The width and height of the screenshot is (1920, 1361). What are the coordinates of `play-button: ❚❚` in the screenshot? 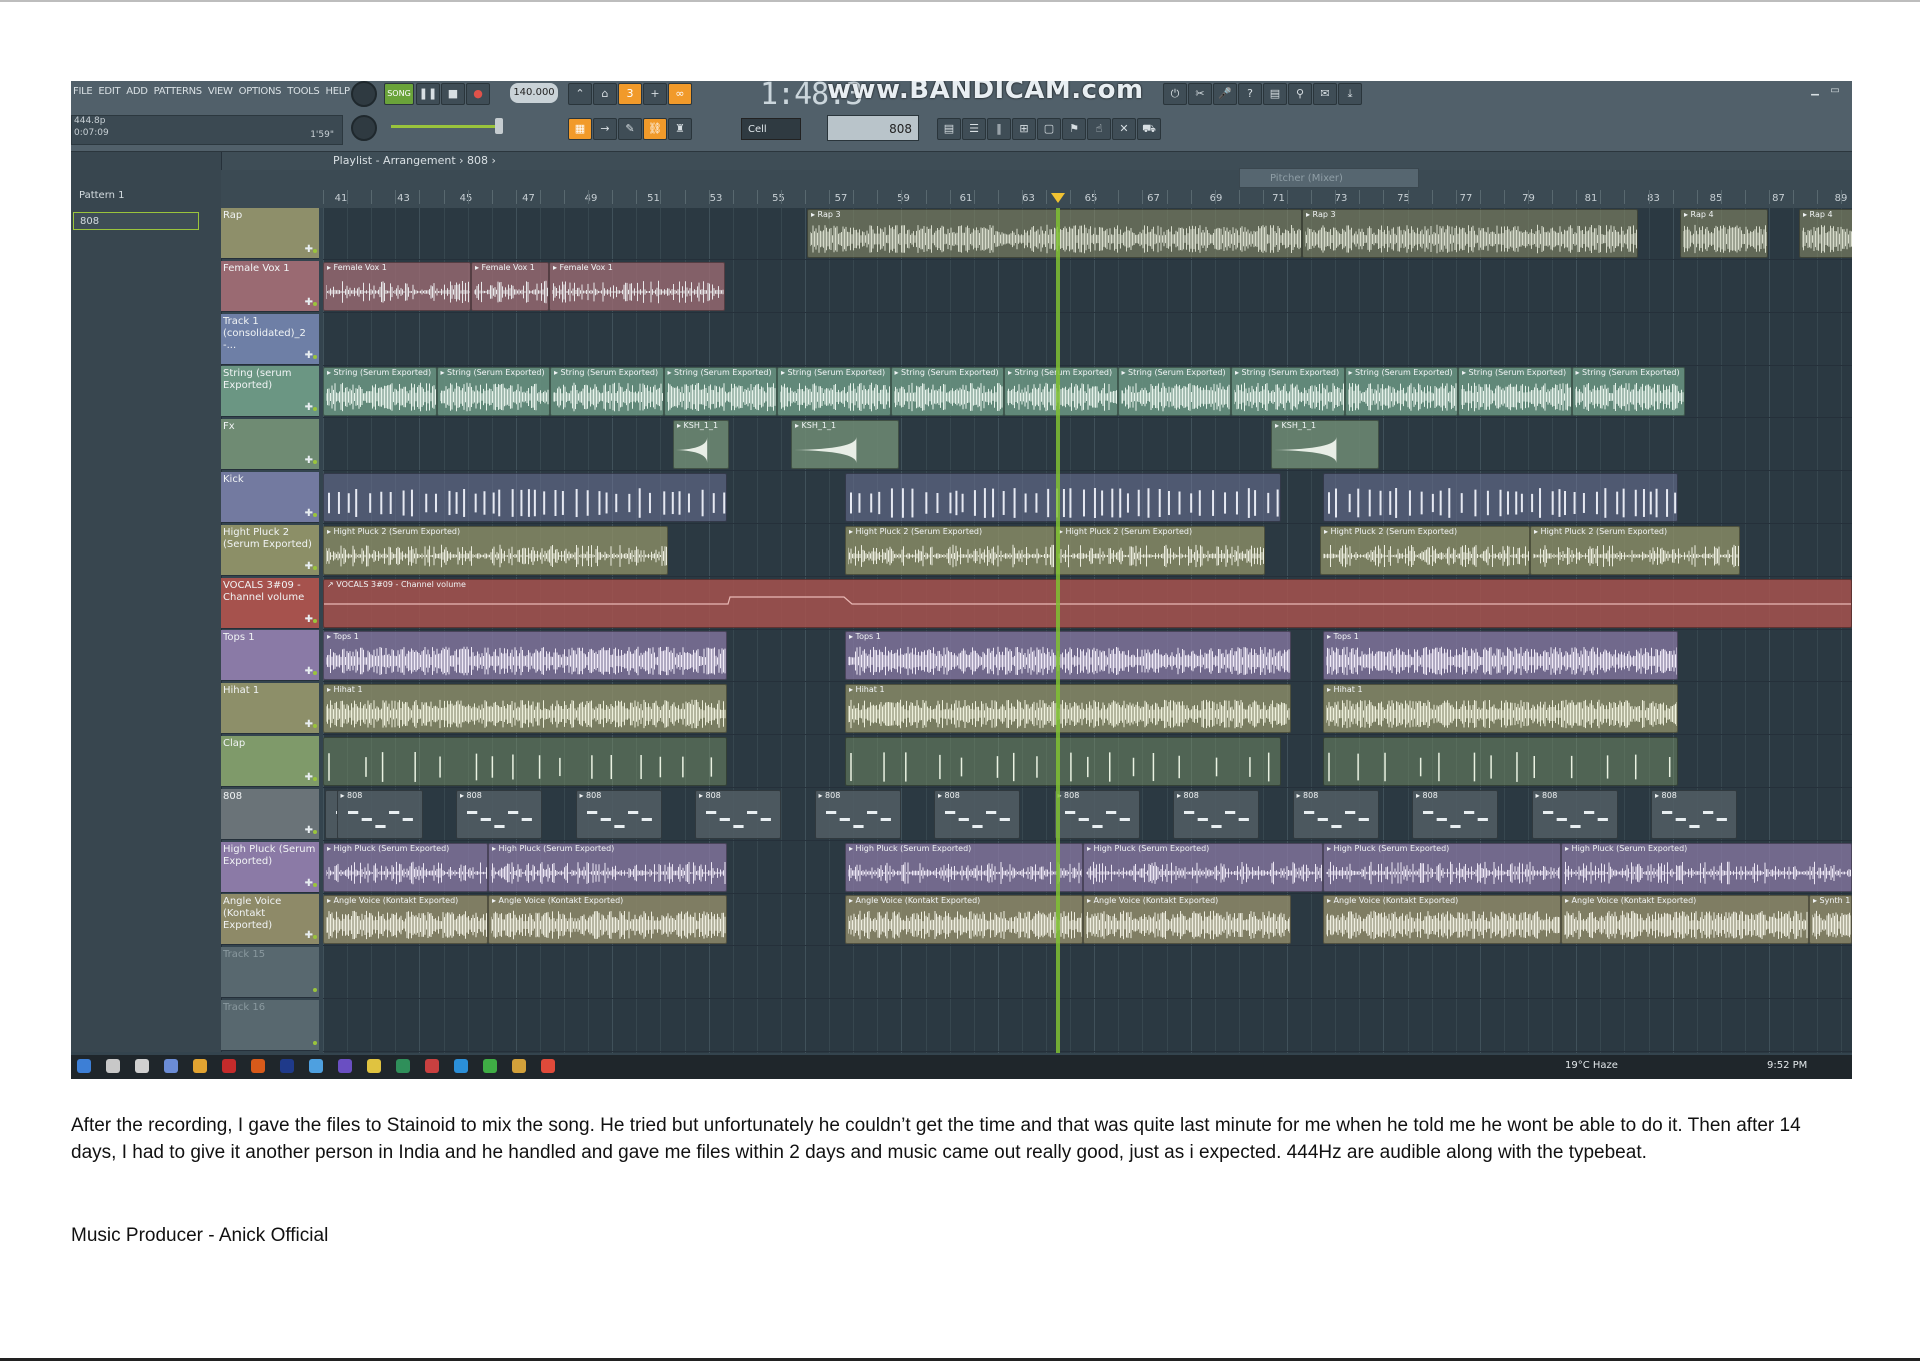 It's located at (428, 94).